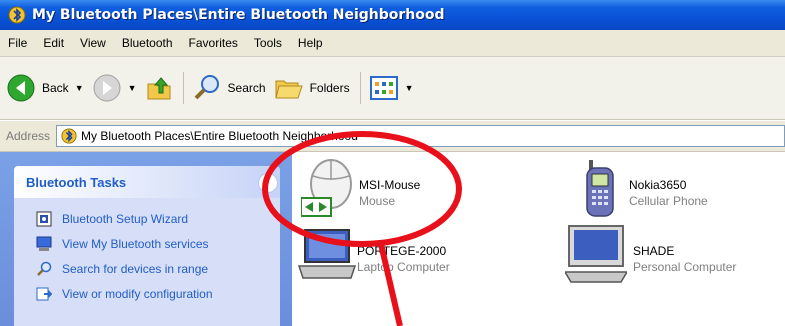 Image resolution: width=785 pixels, height=326 pixels. I want to click on task-label: Bluetooth Setup Wizard, so click(125, 218).